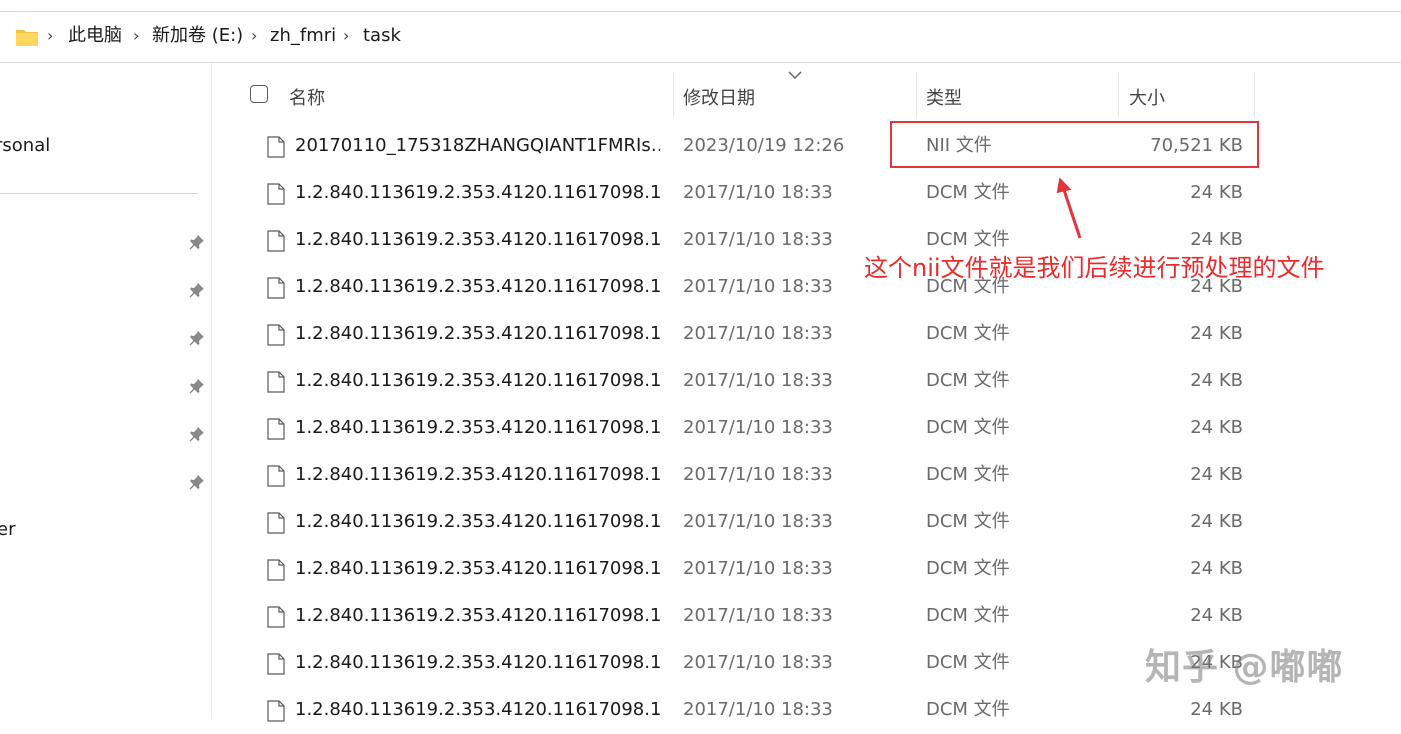 Image resolution: width=1401 pixels, height=734 pixels. Describe the element at coordinates (303, 36) in the screenshot. I see `breadcrumb-zh-fmri: zh_fmri` at that location.